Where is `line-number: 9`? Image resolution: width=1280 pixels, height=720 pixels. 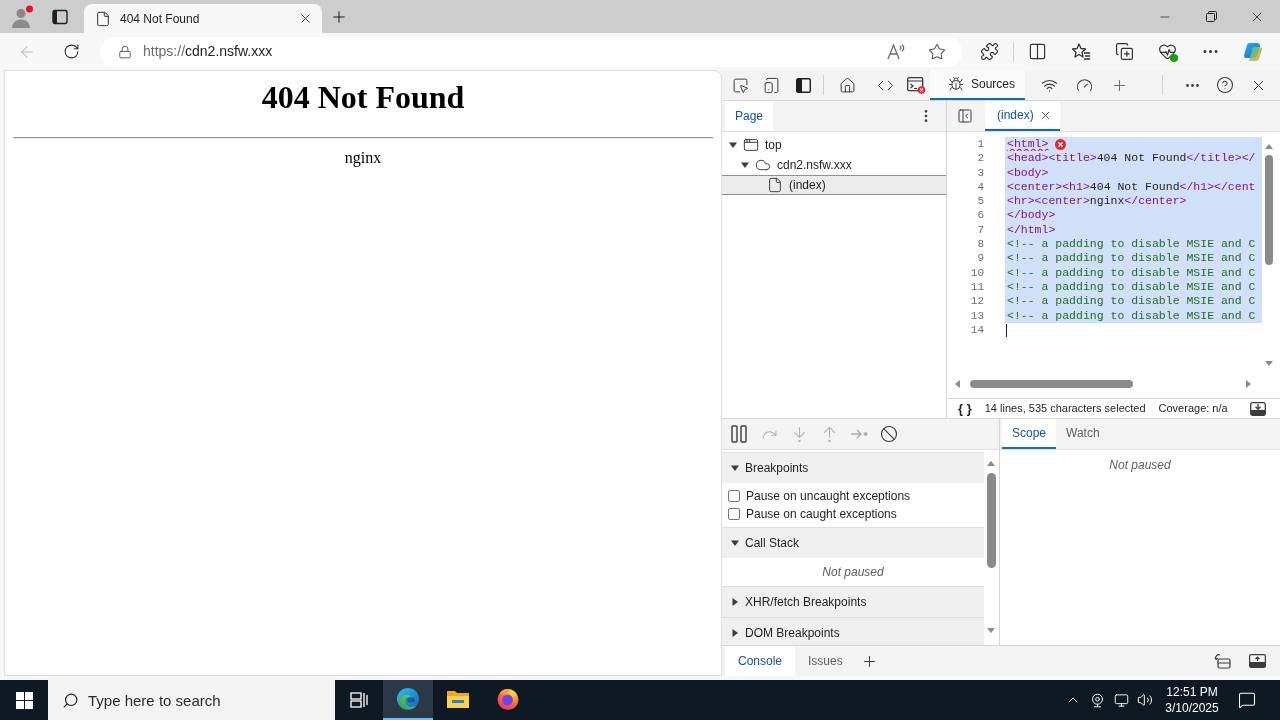 line-number: 9 is located at coordinates (980, 258).